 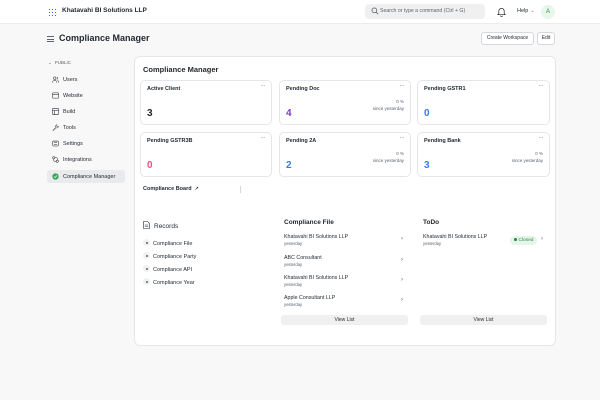 I want to click on sidebar-item-build: Build, so click(x=86, y=111).